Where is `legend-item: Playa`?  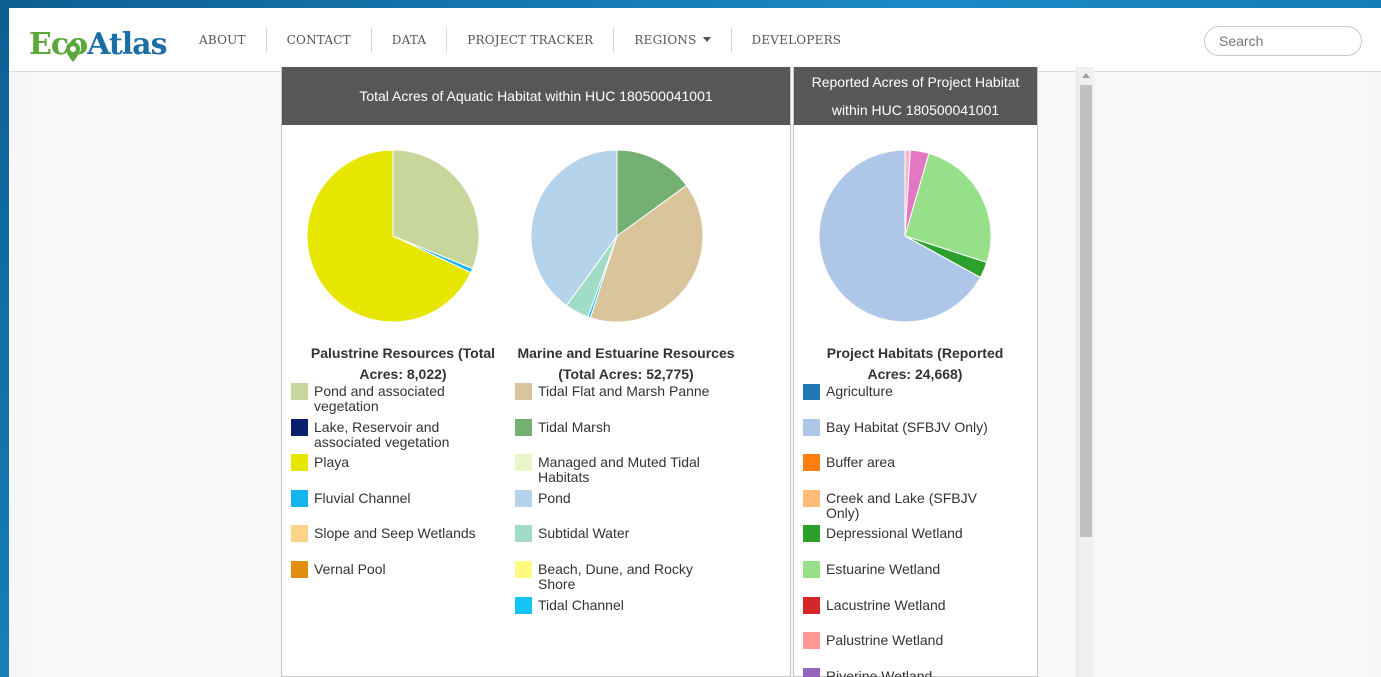 legend-item: Playa is located at coordinates (391, 472).